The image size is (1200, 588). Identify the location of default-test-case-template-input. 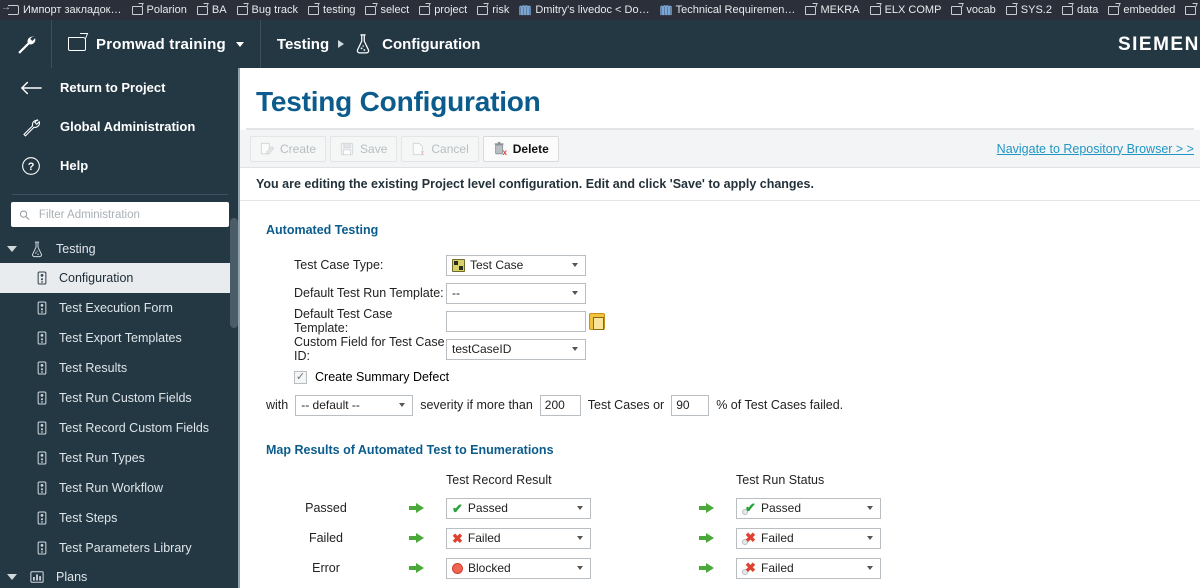
(516, 321).